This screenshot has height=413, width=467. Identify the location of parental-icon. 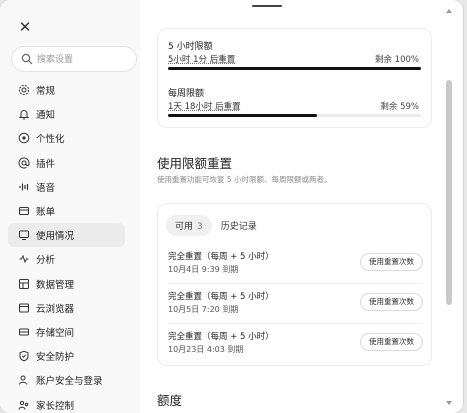
(23, 404).